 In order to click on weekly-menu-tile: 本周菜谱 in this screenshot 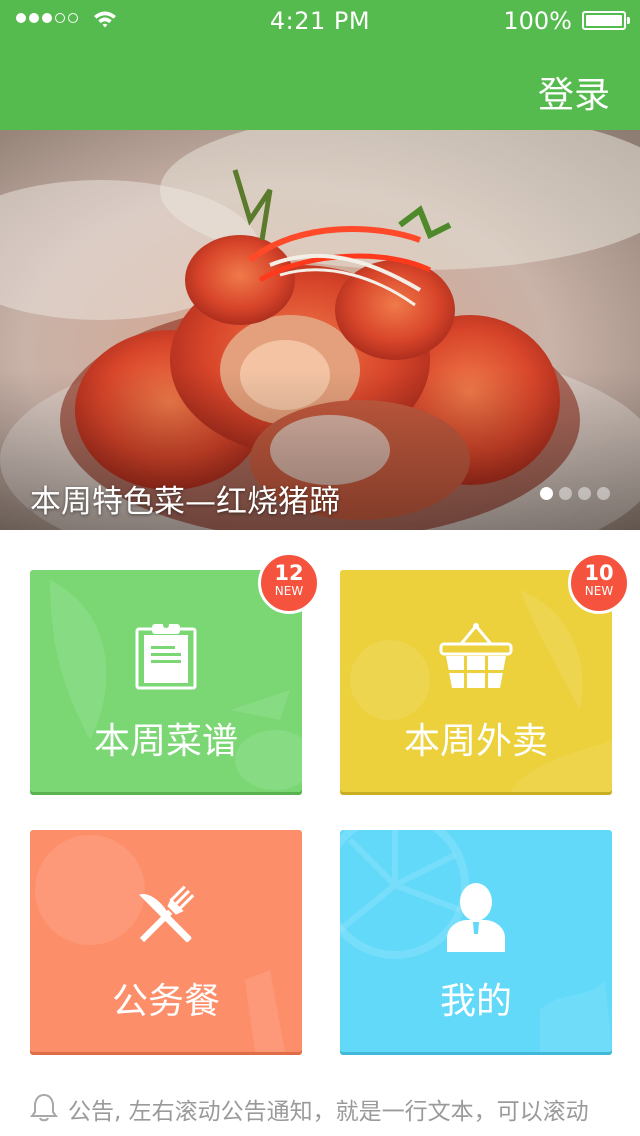, I will do `click(166, 681)`.